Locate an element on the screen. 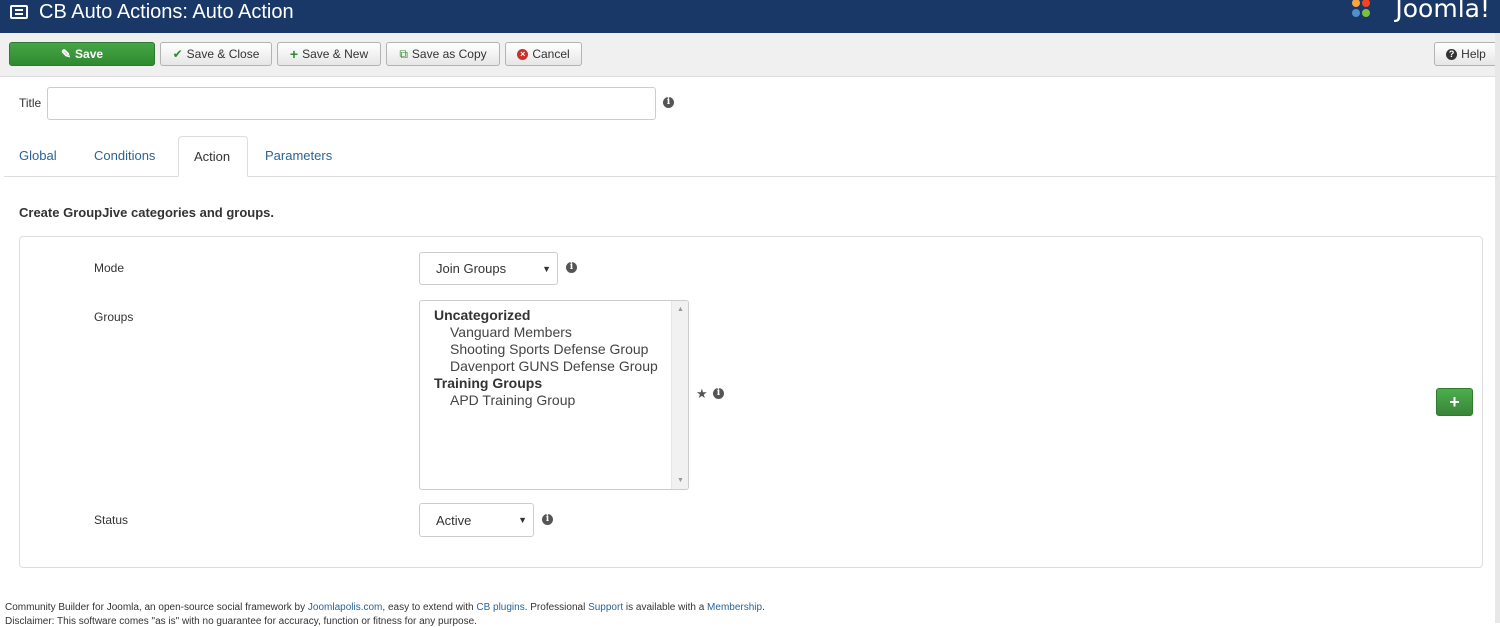 The width and height of the screenshot is (1500, 627). group-option: Shooting Sports Defense Group is located at coordinates (549, 349).